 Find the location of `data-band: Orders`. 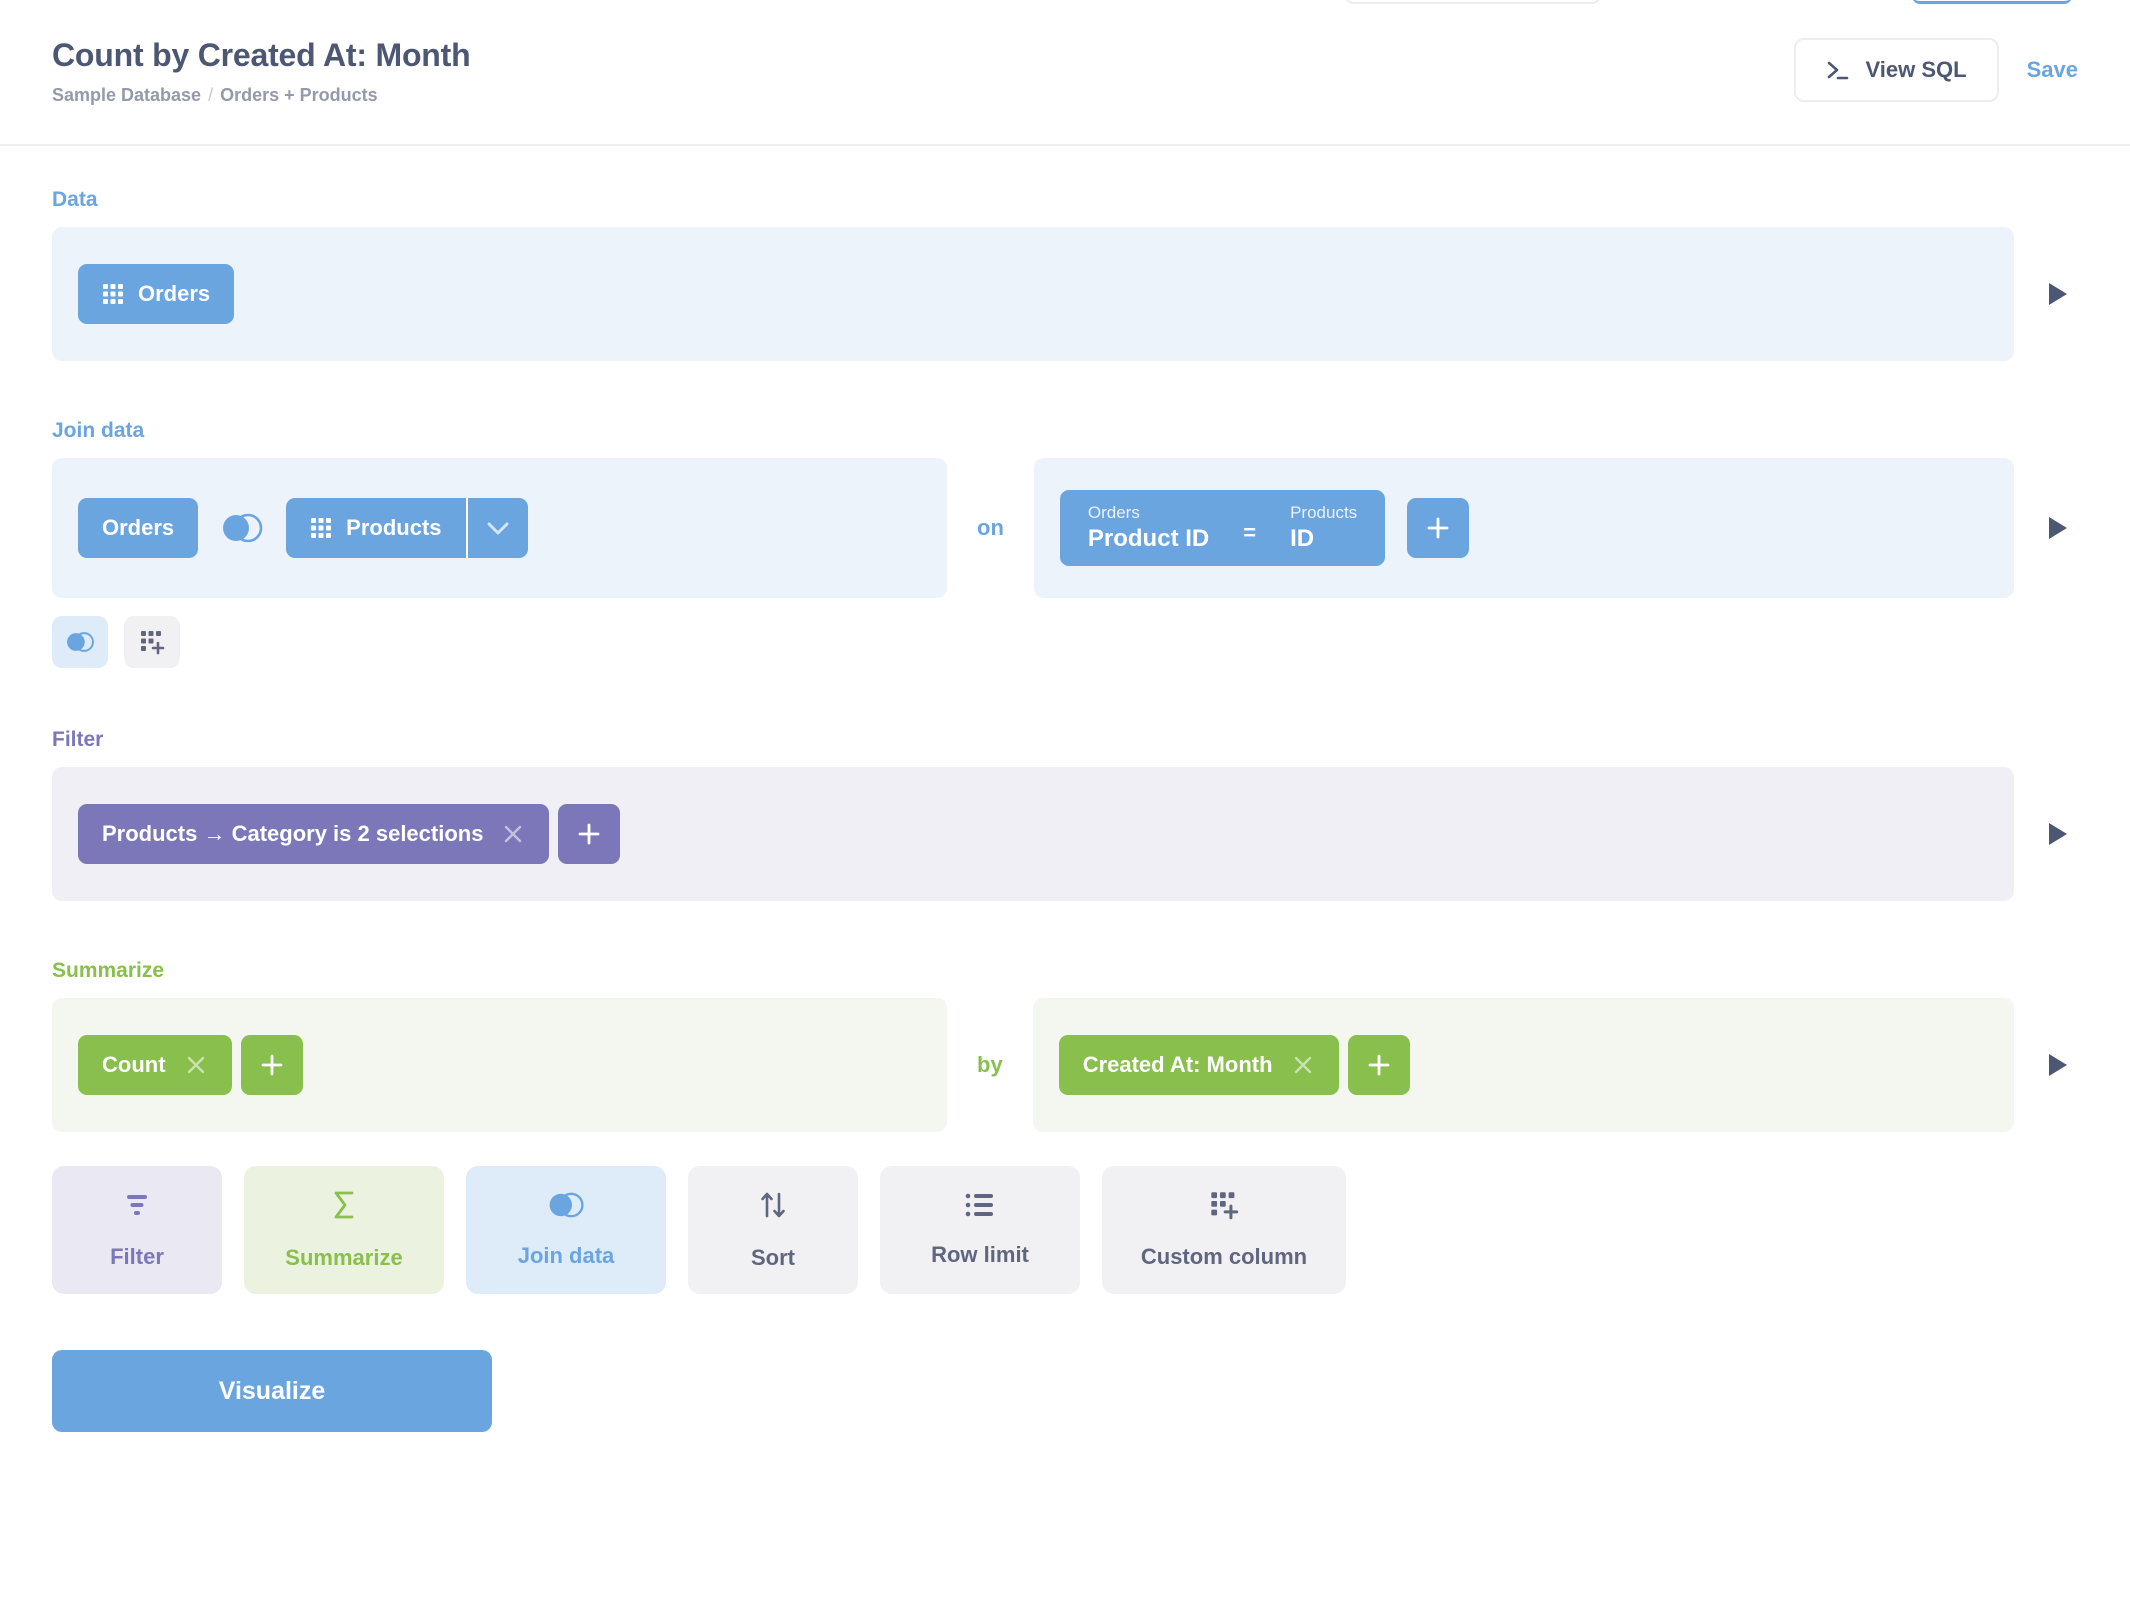

data-band: Orders is located at coordinates (1033, 294).